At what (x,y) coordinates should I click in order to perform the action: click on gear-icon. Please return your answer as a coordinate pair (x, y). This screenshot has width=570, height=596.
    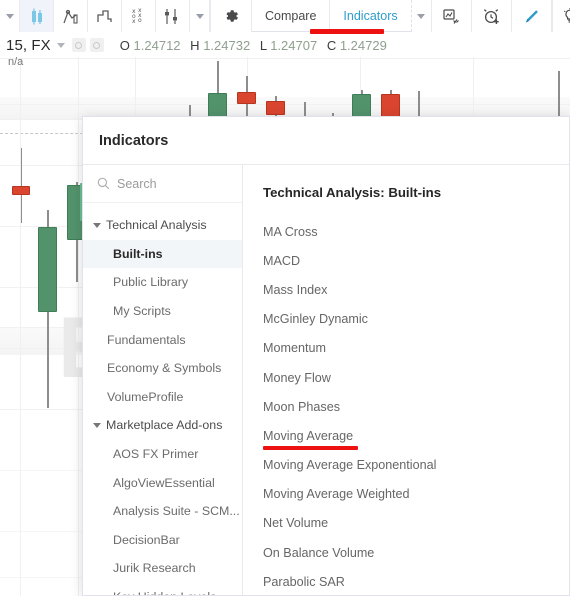
    Looking at the image, I should click on (232, 16).